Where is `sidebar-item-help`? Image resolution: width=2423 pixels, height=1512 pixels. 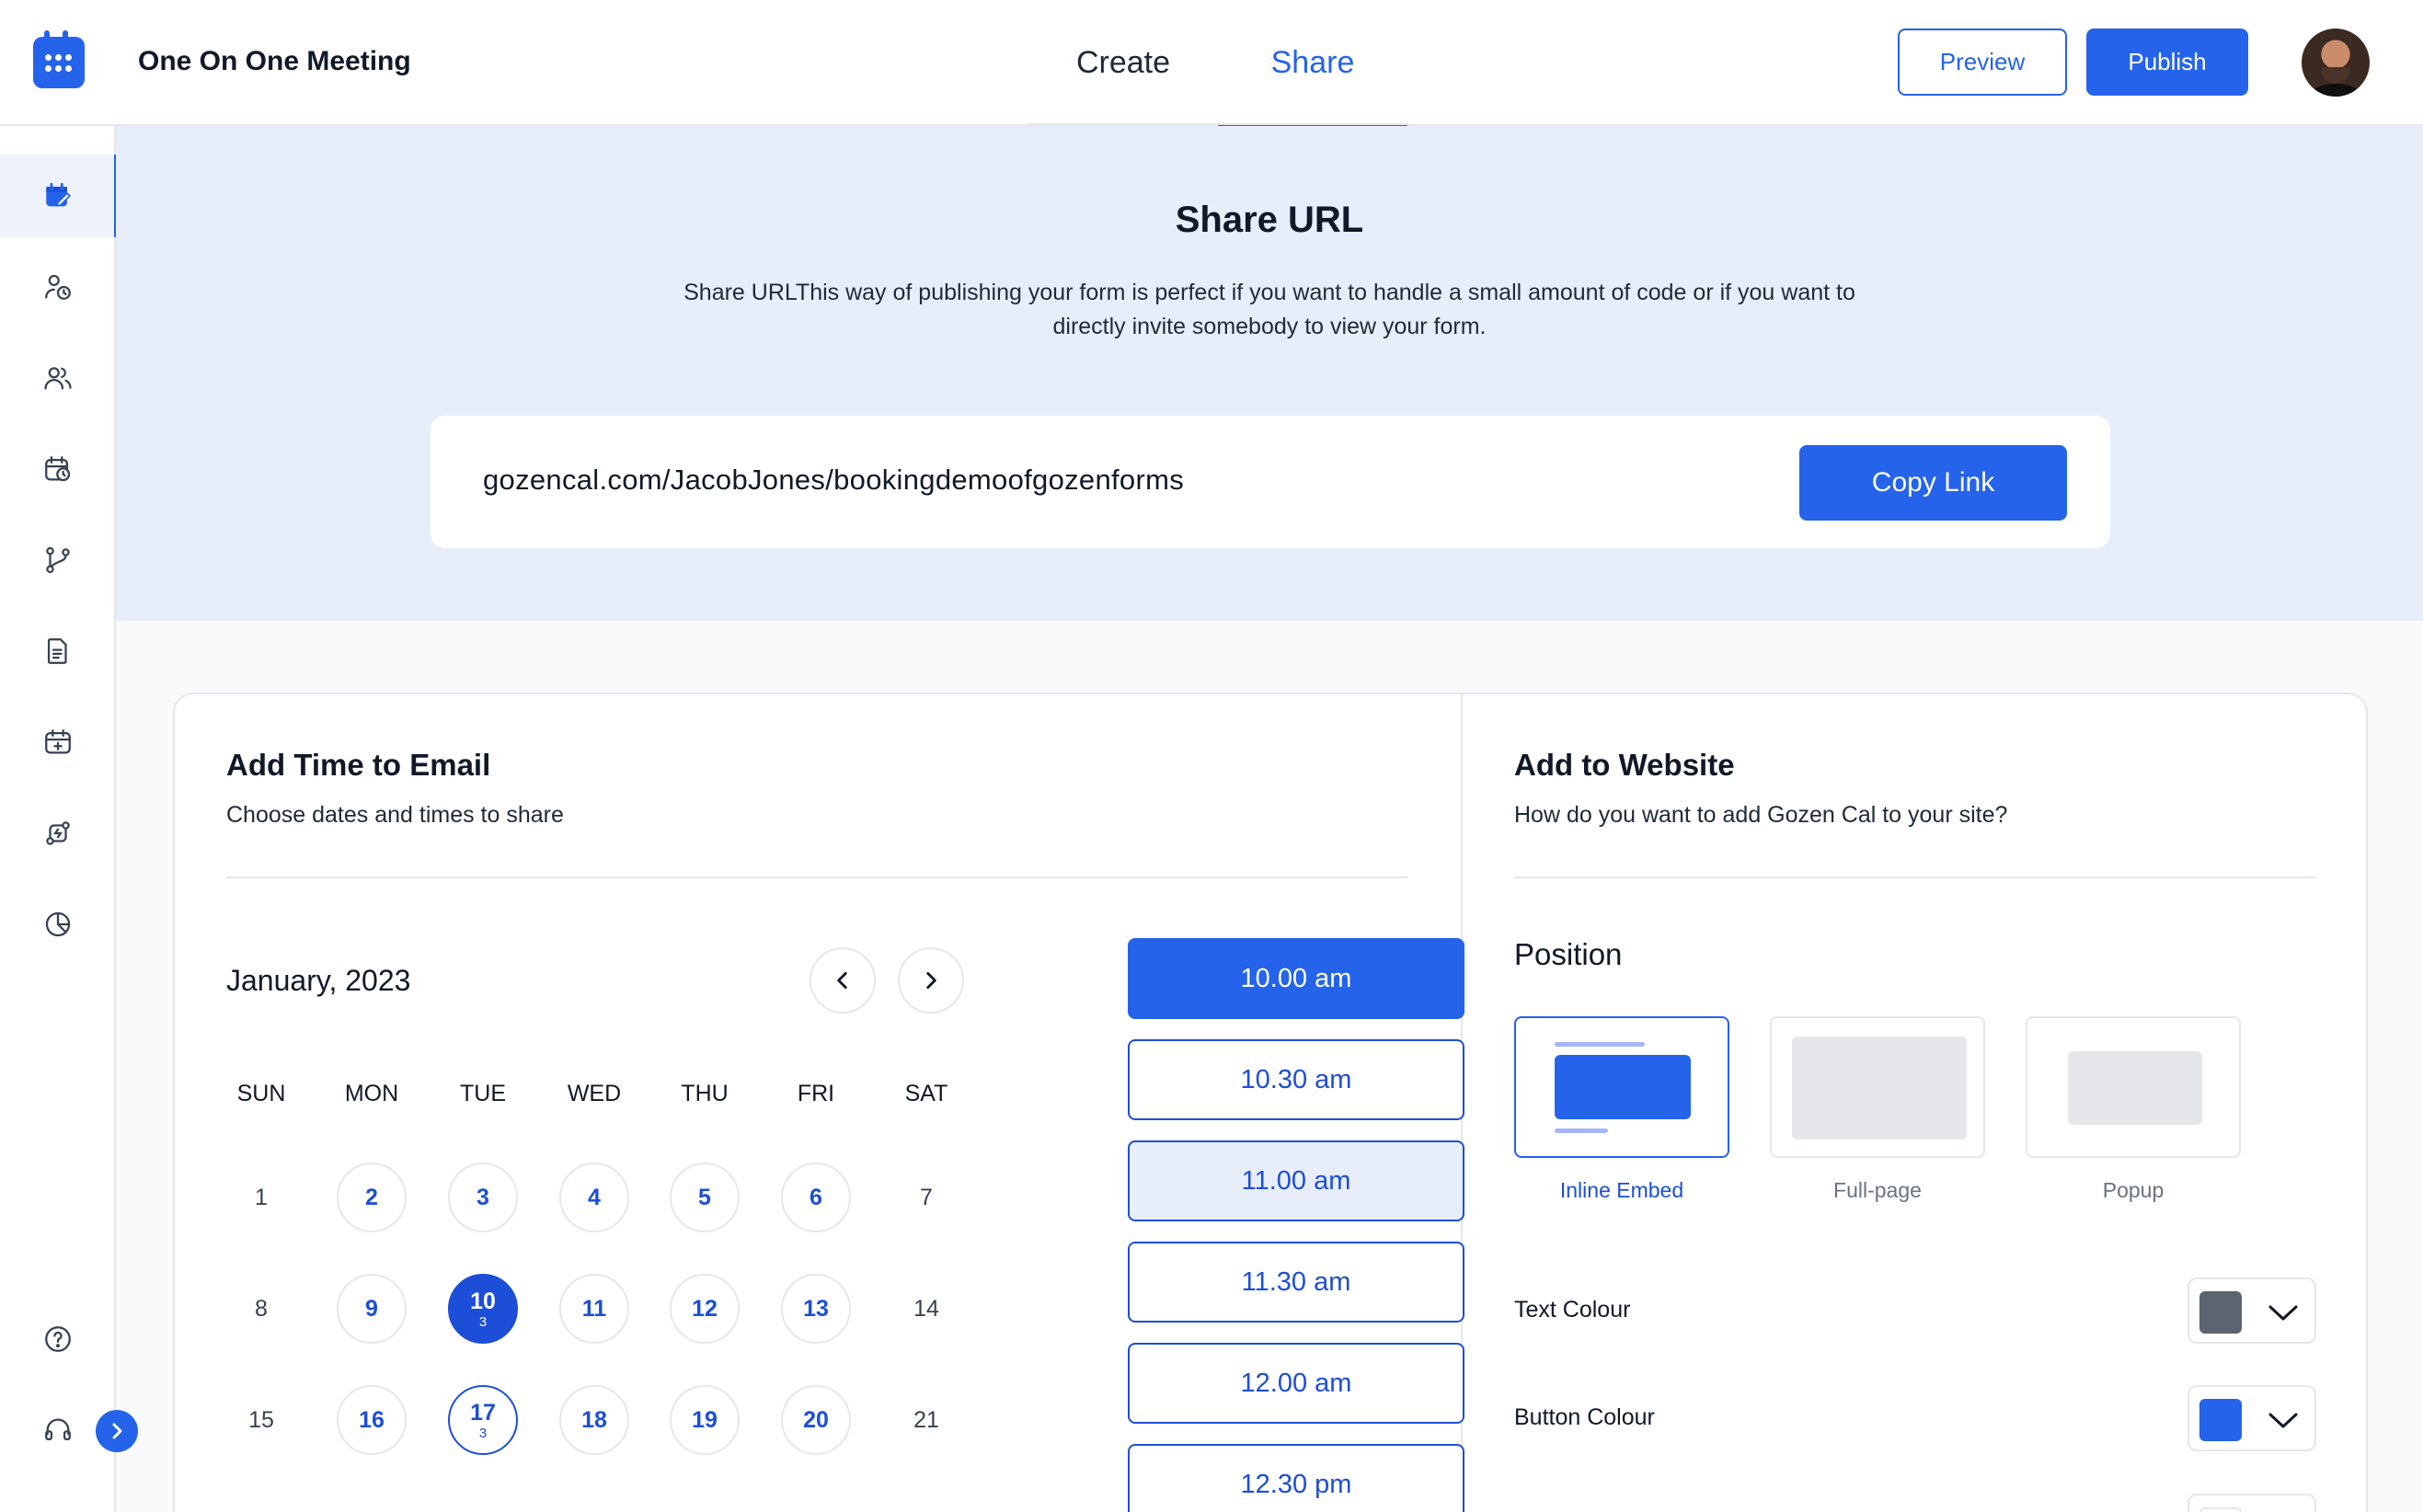 sidebar-item-help is located at coordinates (58, 1339).